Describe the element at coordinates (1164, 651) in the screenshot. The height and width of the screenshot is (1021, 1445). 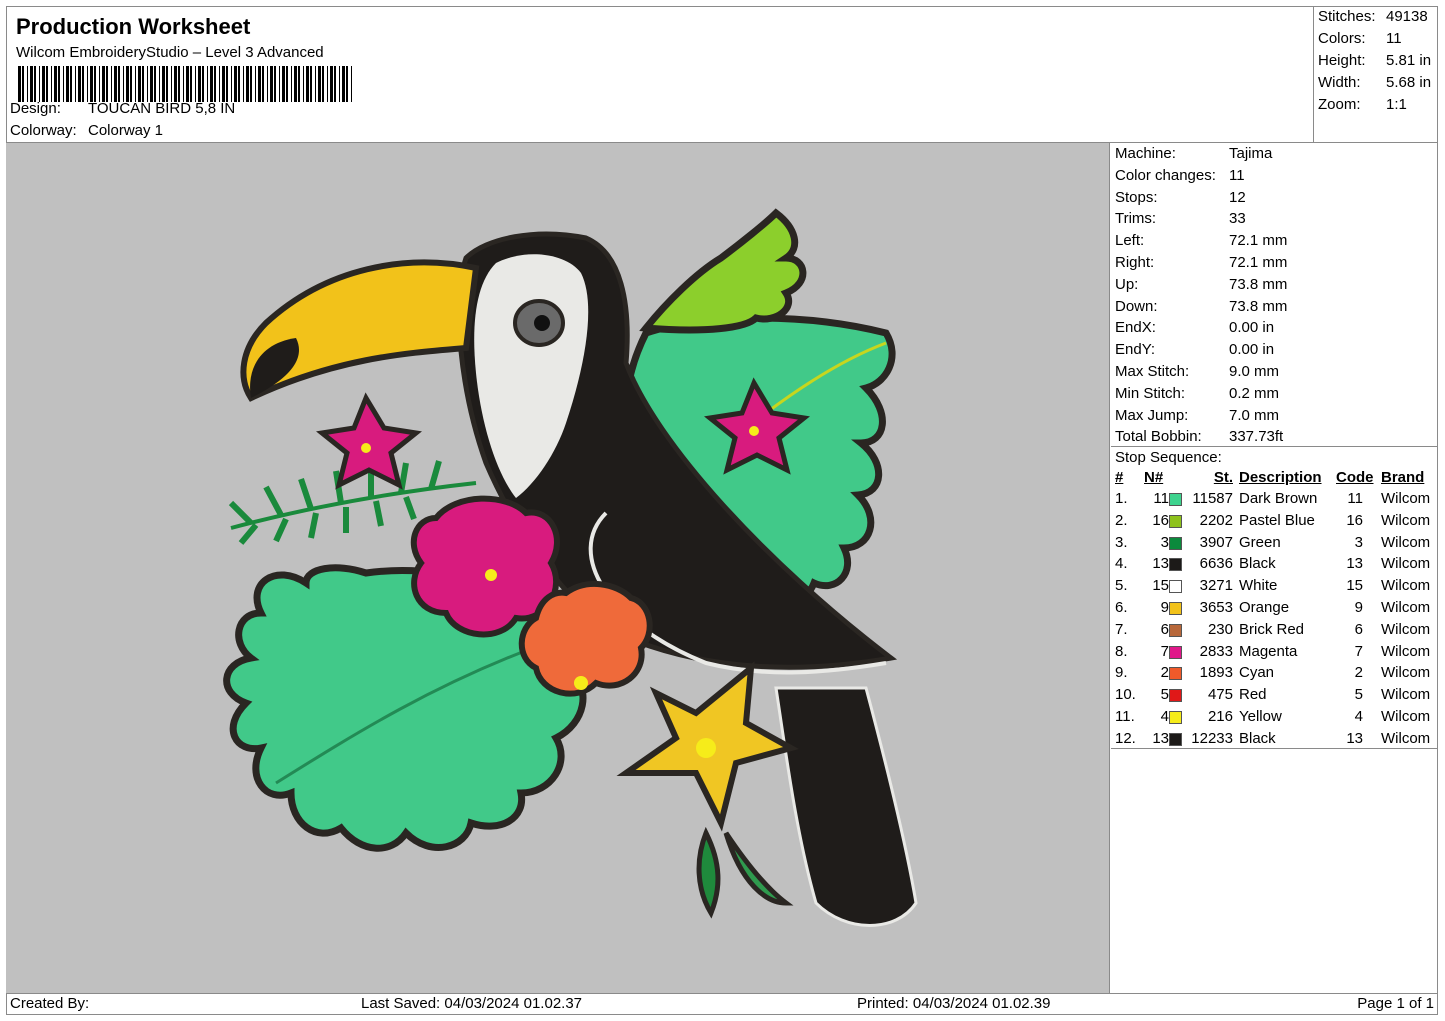
I see `stop-needle: 7` at that location.